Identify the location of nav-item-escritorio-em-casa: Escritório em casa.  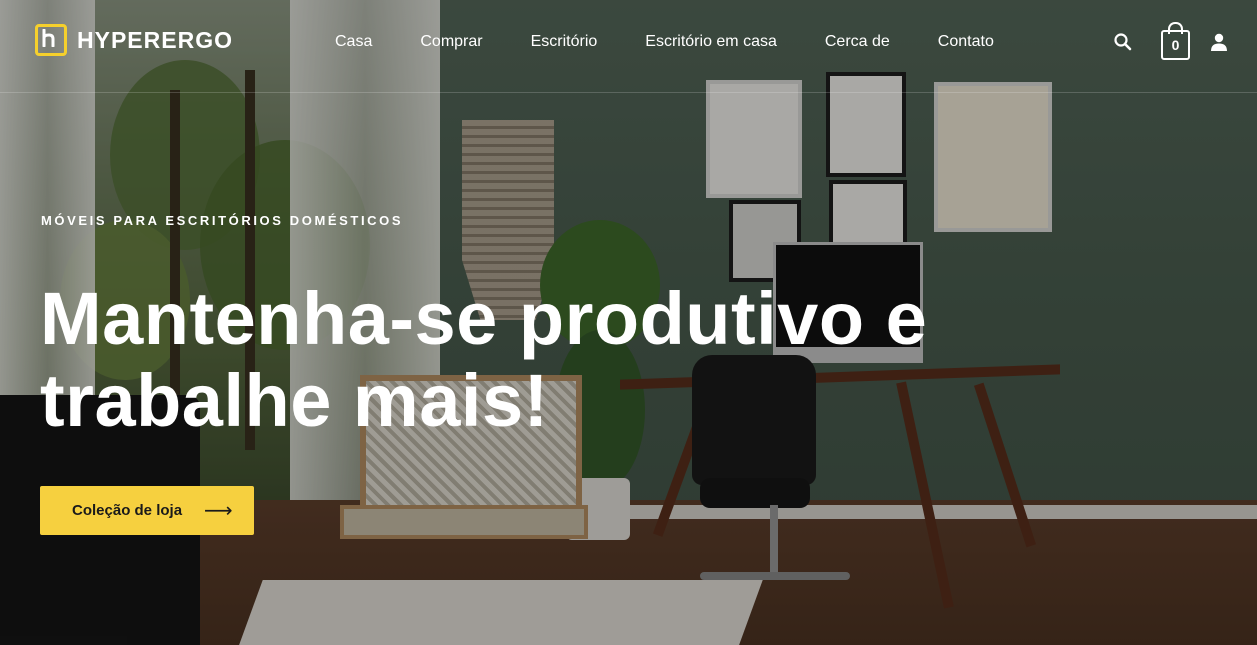
(711, 42).